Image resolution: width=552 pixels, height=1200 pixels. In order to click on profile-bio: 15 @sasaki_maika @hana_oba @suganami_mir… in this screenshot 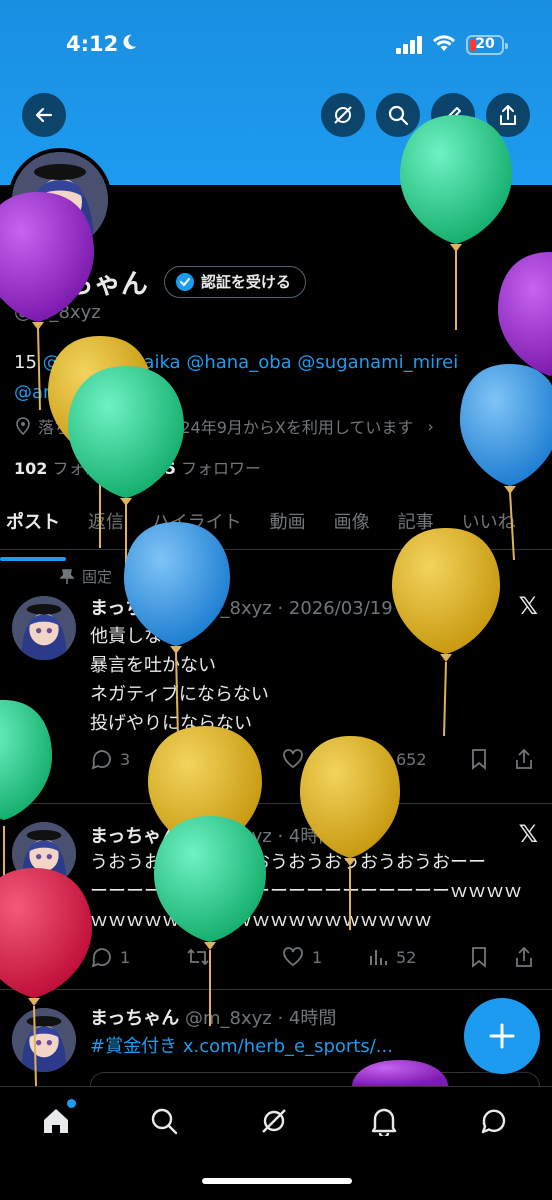, I will do `click(279, 378)`.